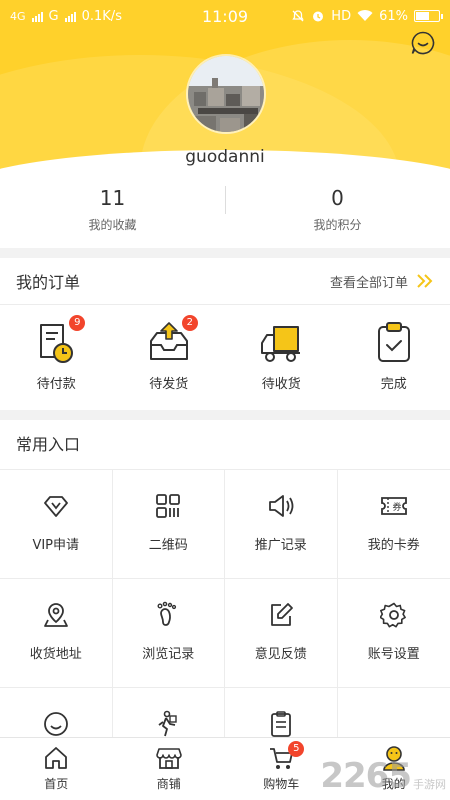  I want to click on order-label: 待发货, so click(169, 384).